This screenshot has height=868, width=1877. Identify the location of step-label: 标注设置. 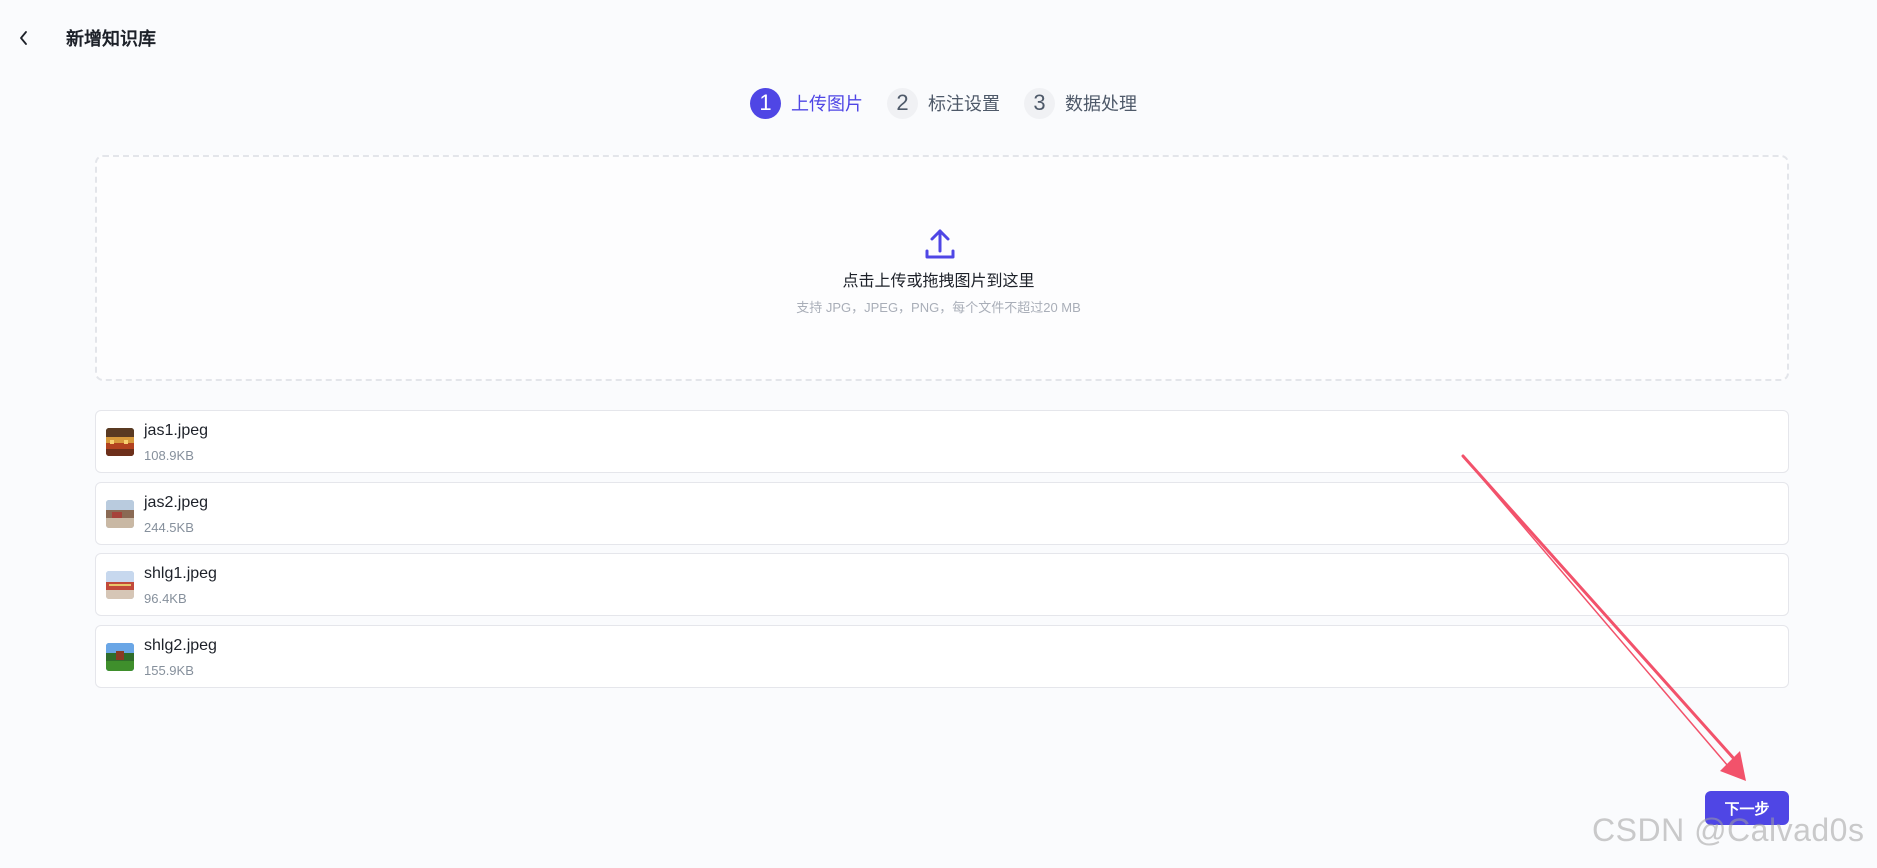
(964, 104).